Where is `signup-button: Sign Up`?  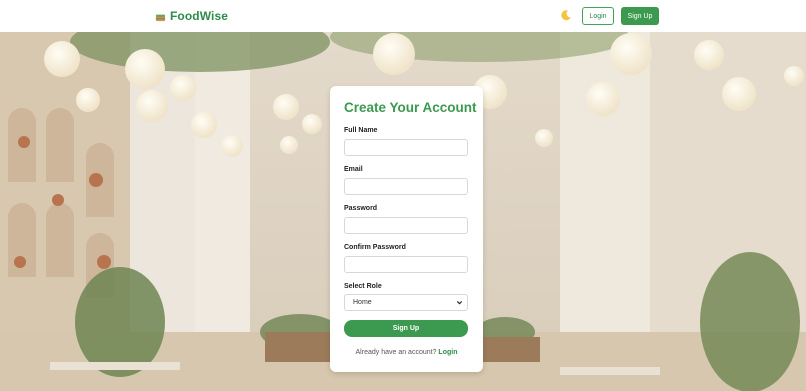
signup-button: Sign Up is located at coordinates (640, 16).